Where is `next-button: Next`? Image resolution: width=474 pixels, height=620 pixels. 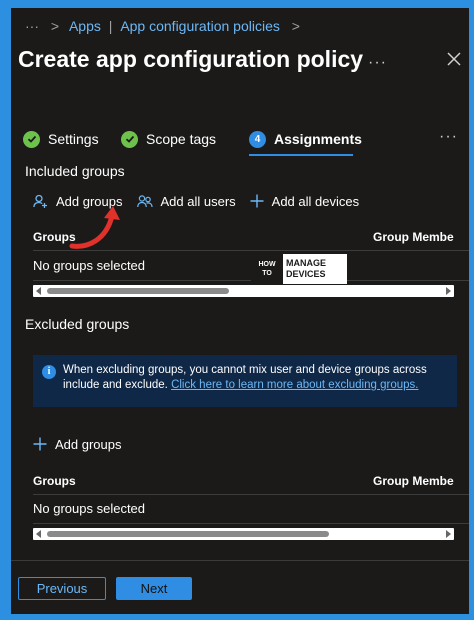 next-button: Next is located at coordinates (154, 588).